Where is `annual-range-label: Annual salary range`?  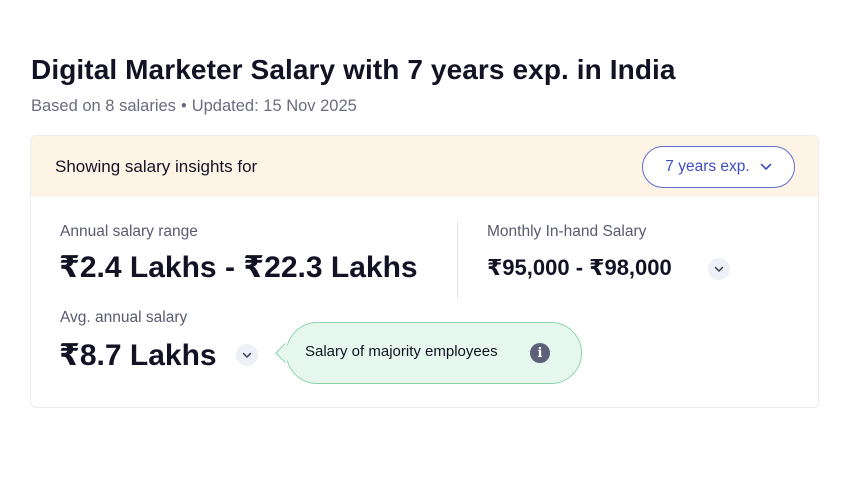
annual-range-label: Annual salary range is located at coordinates (129, 231).